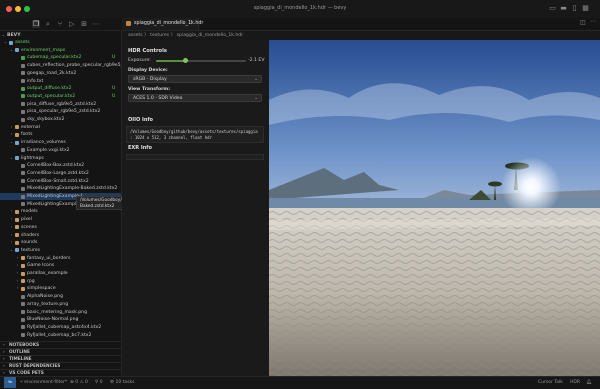 This screenshot has width=600, height=389. Describe the element at coordinates (60, 304) in the screenshot. I see `file-tree-item: array_texture.png` at that location.